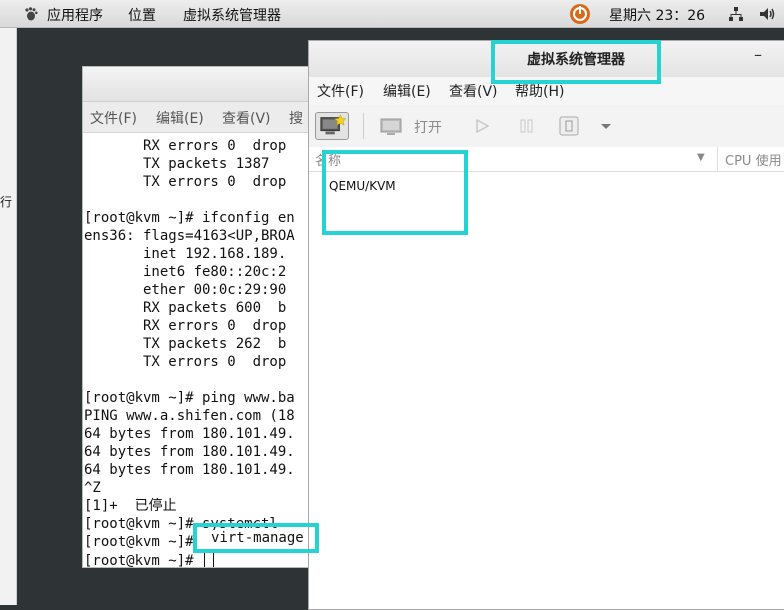 This screenshot has width=784, height=610. I want to click on column-separator, so click(717, 159).